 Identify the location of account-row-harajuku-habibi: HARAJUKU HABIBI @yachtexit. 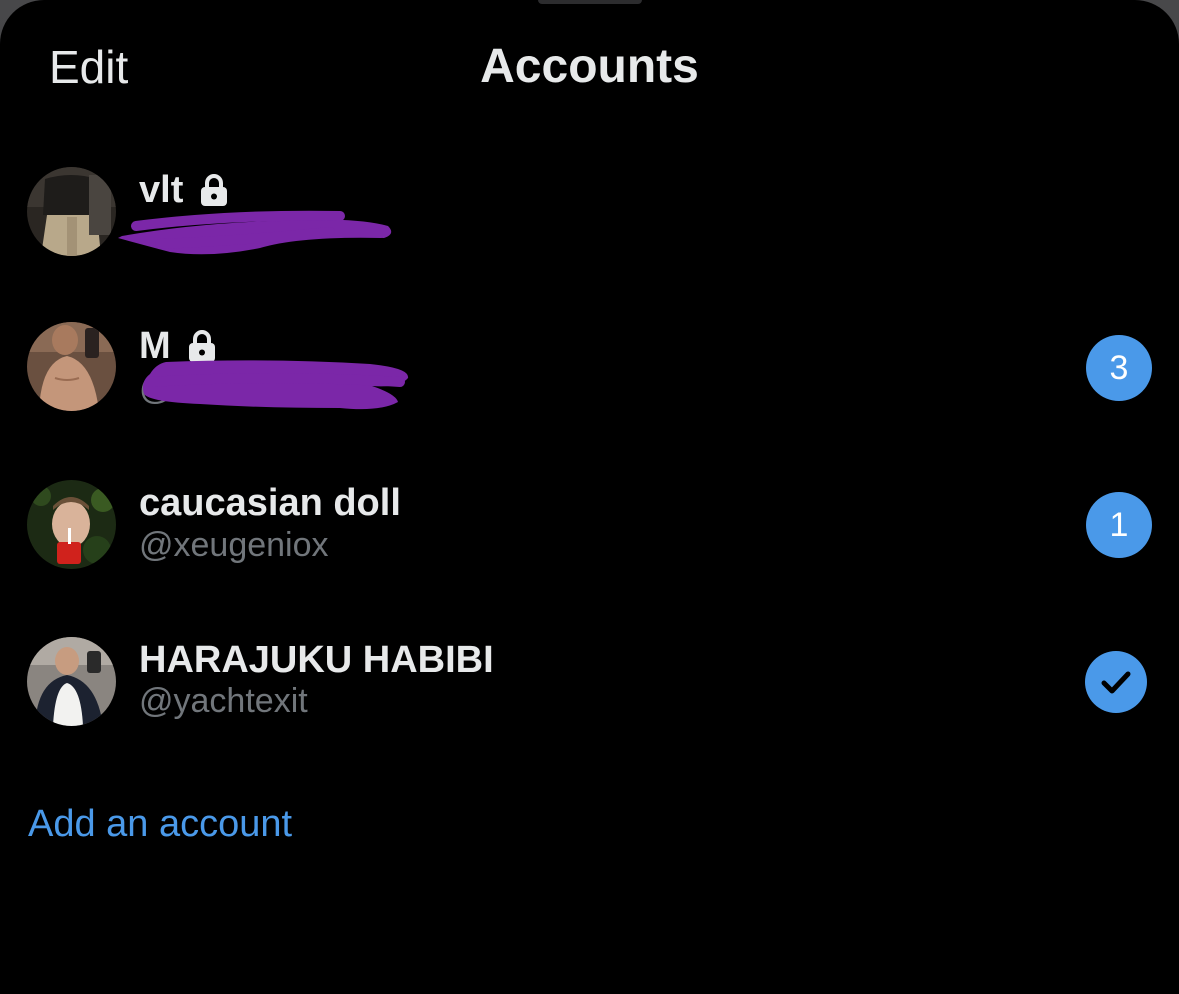
(589, 680).